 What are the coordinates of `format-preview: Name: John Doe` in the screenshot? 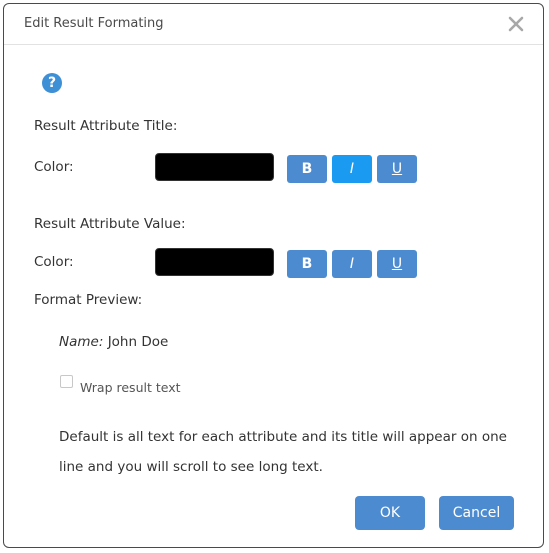 It's located at (113, 342).